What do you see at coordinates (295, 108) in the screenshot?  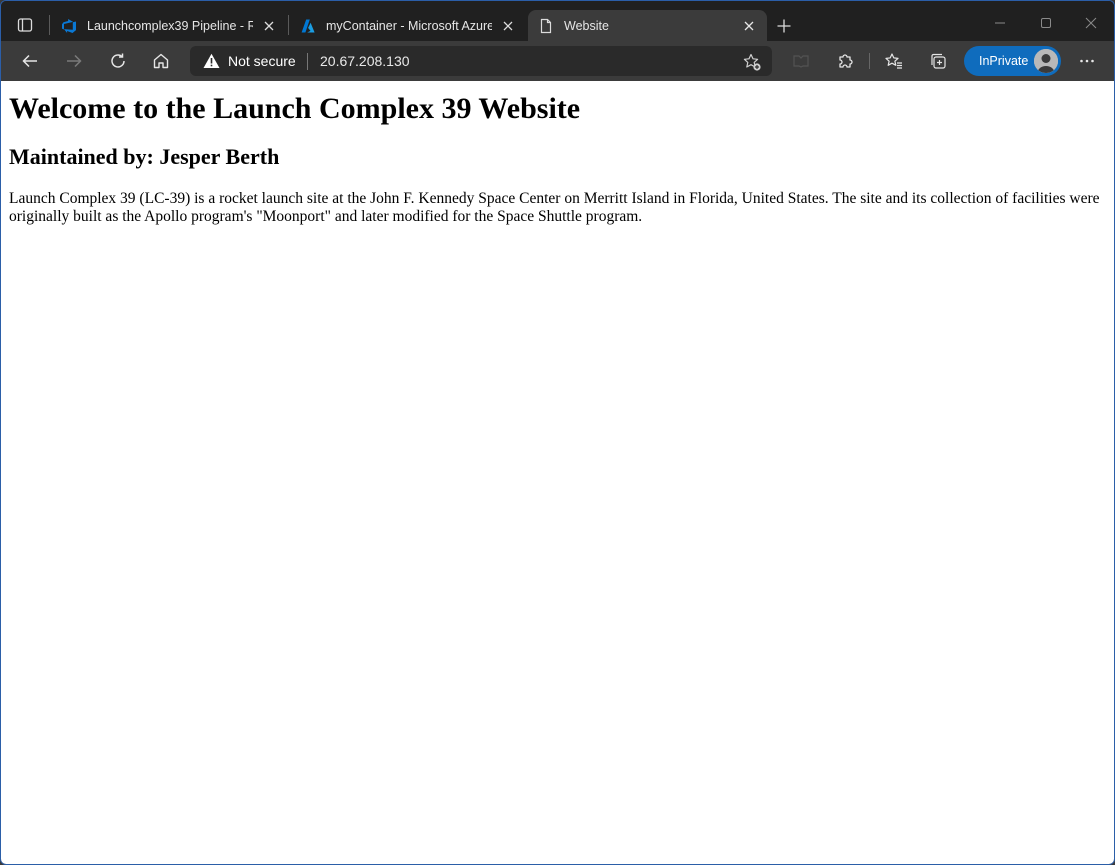 I see `page-heading: Welcome to the Launch Complex 39 Website` at bounding box center [295, 108].